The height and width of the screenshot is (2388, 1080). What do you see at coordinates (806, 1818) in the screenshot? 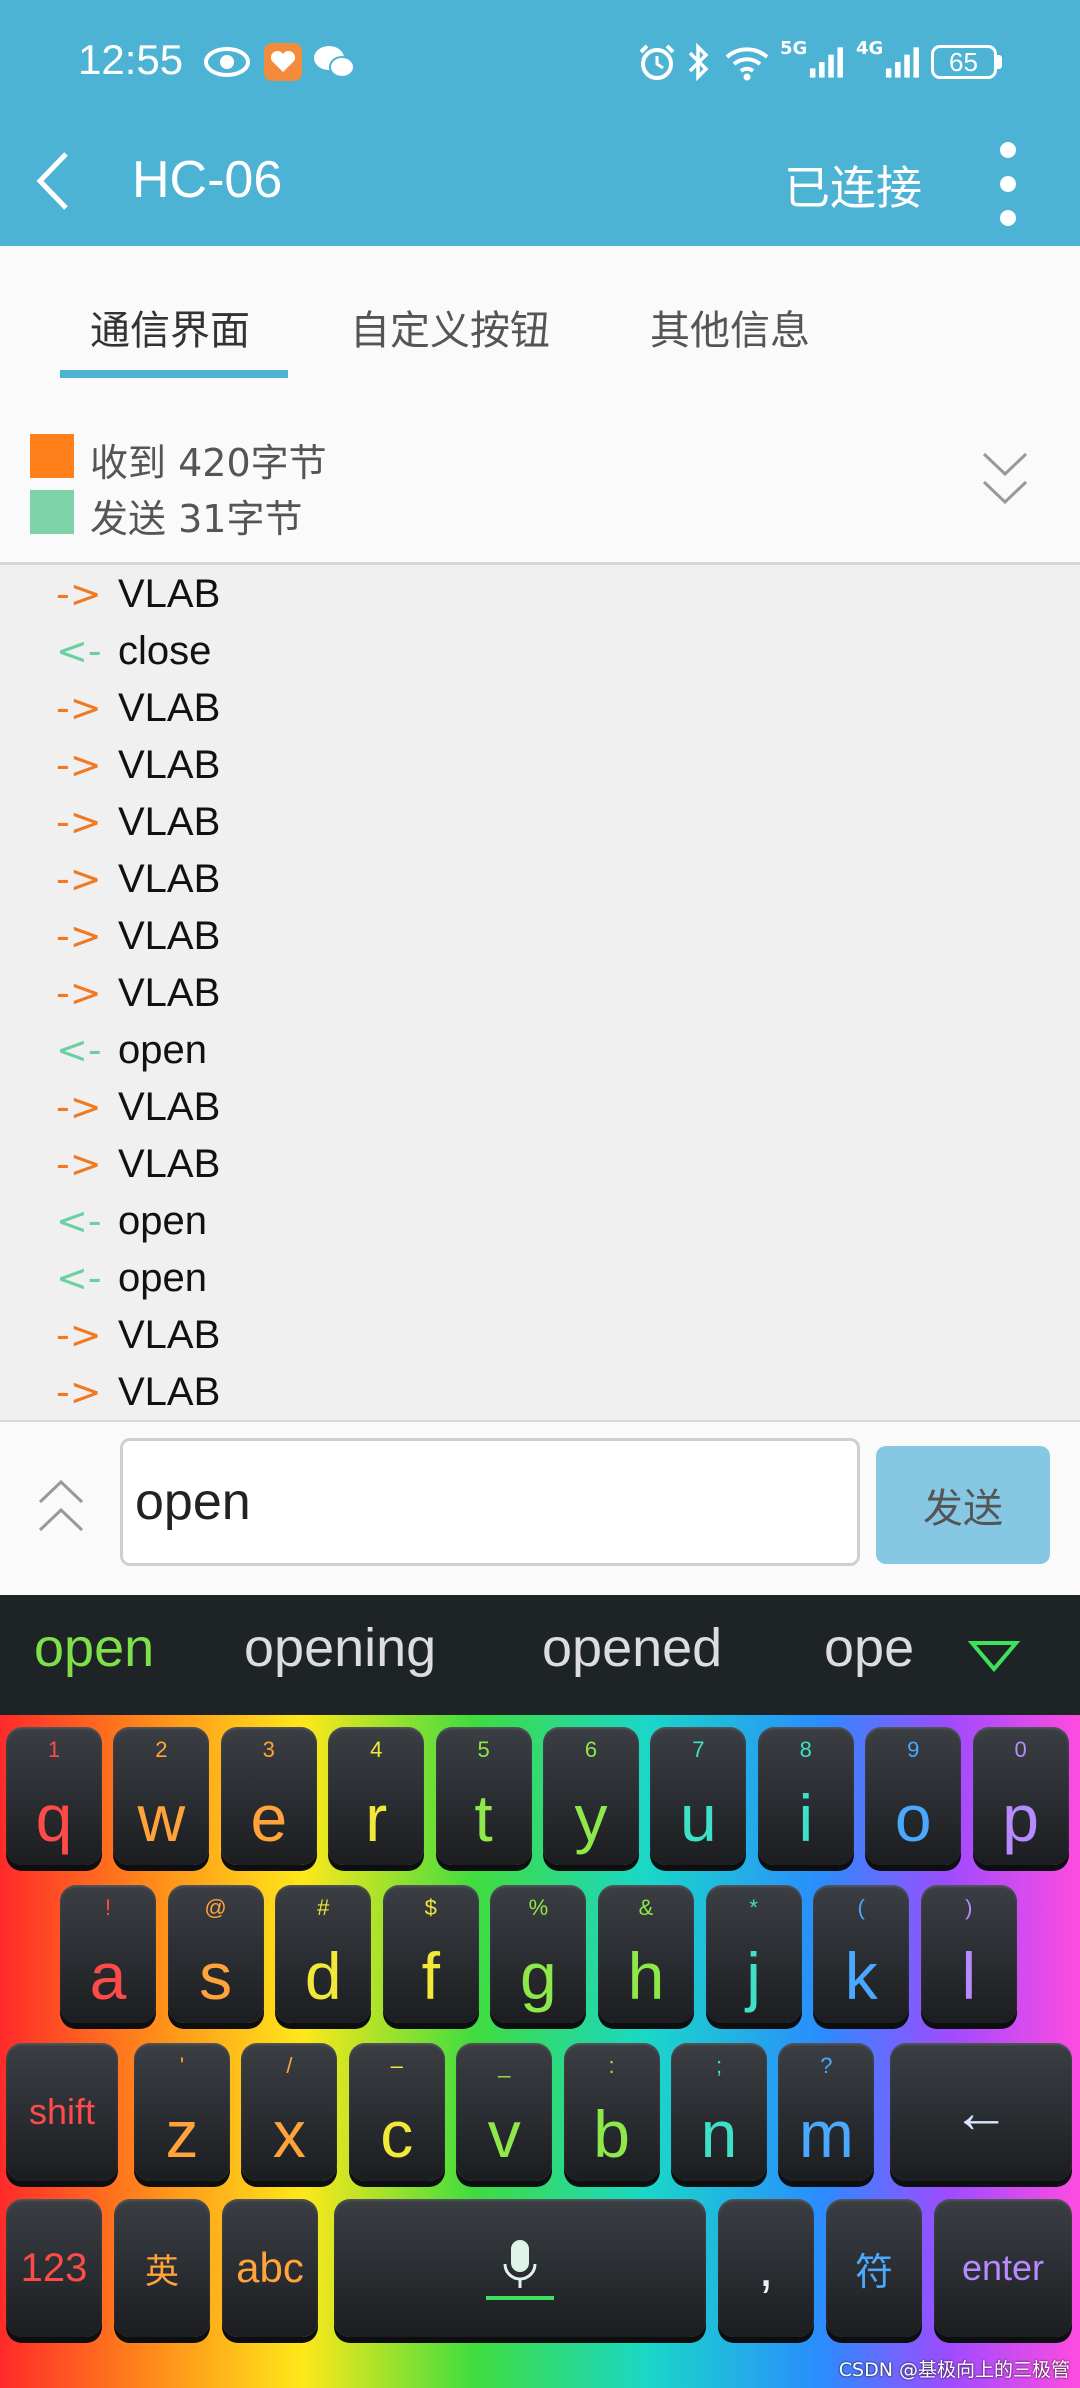
I see `key-i-letter: i` at bounding box center [806, 1818].